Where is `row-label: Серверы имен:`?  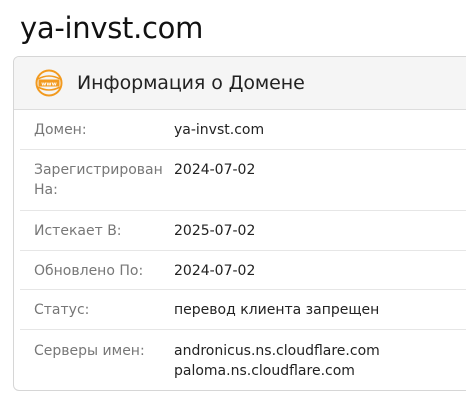
row-label: Серверы имен: is located at coordinates (89, 351).